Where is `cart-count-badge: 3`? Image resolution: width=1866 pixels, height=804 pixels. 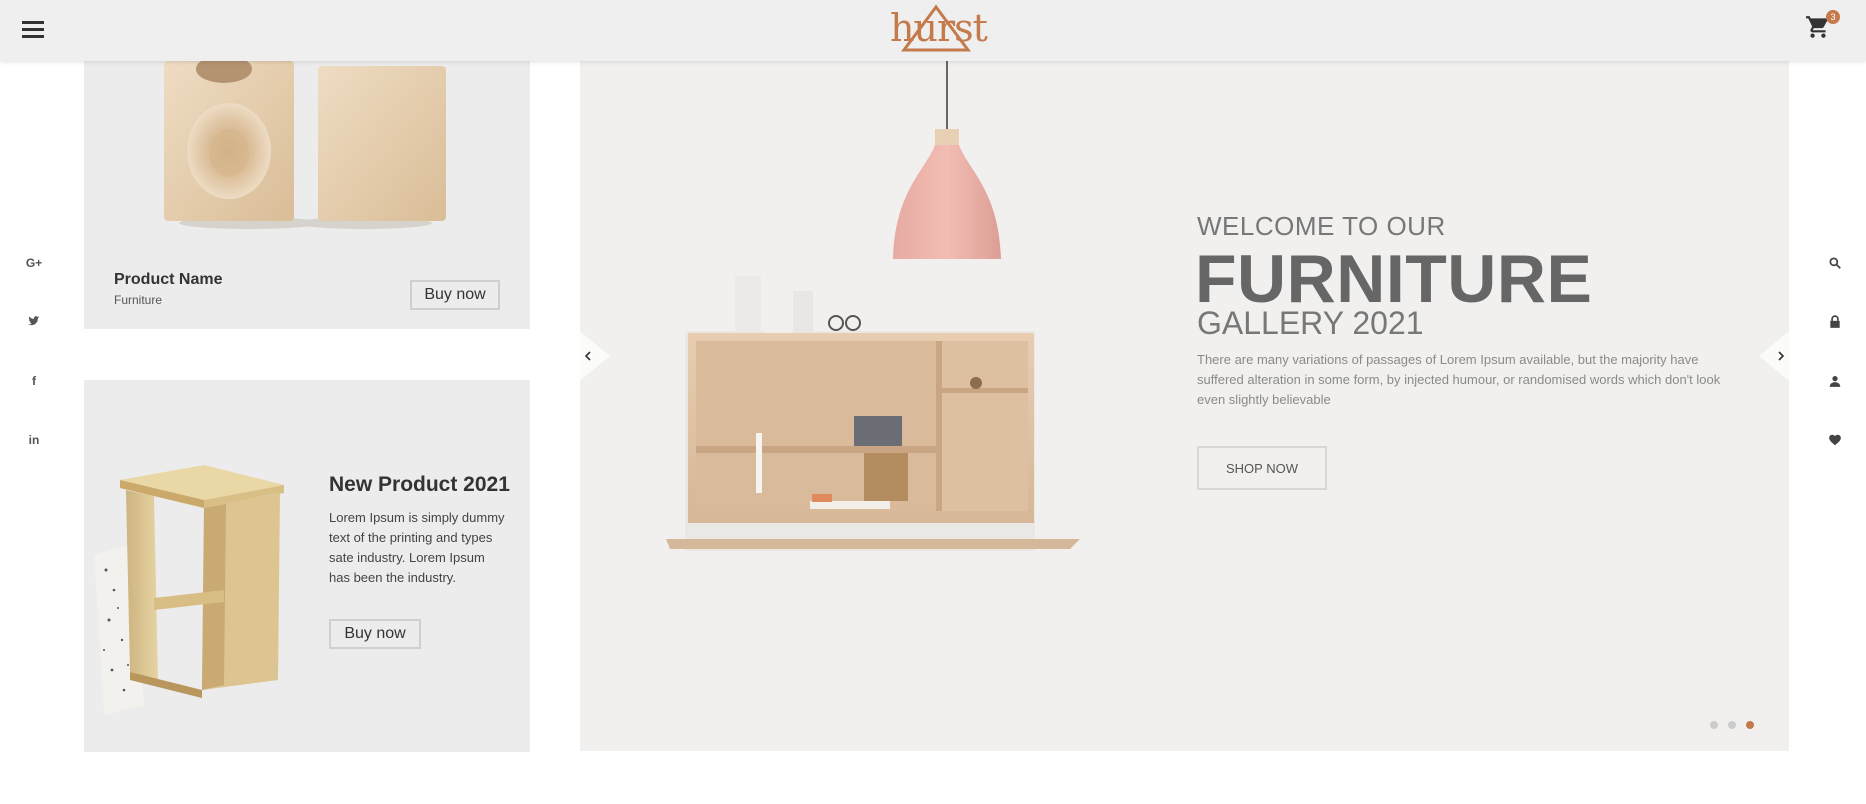 cart-count-badge: 3 is located at coordinates (1833, 17).